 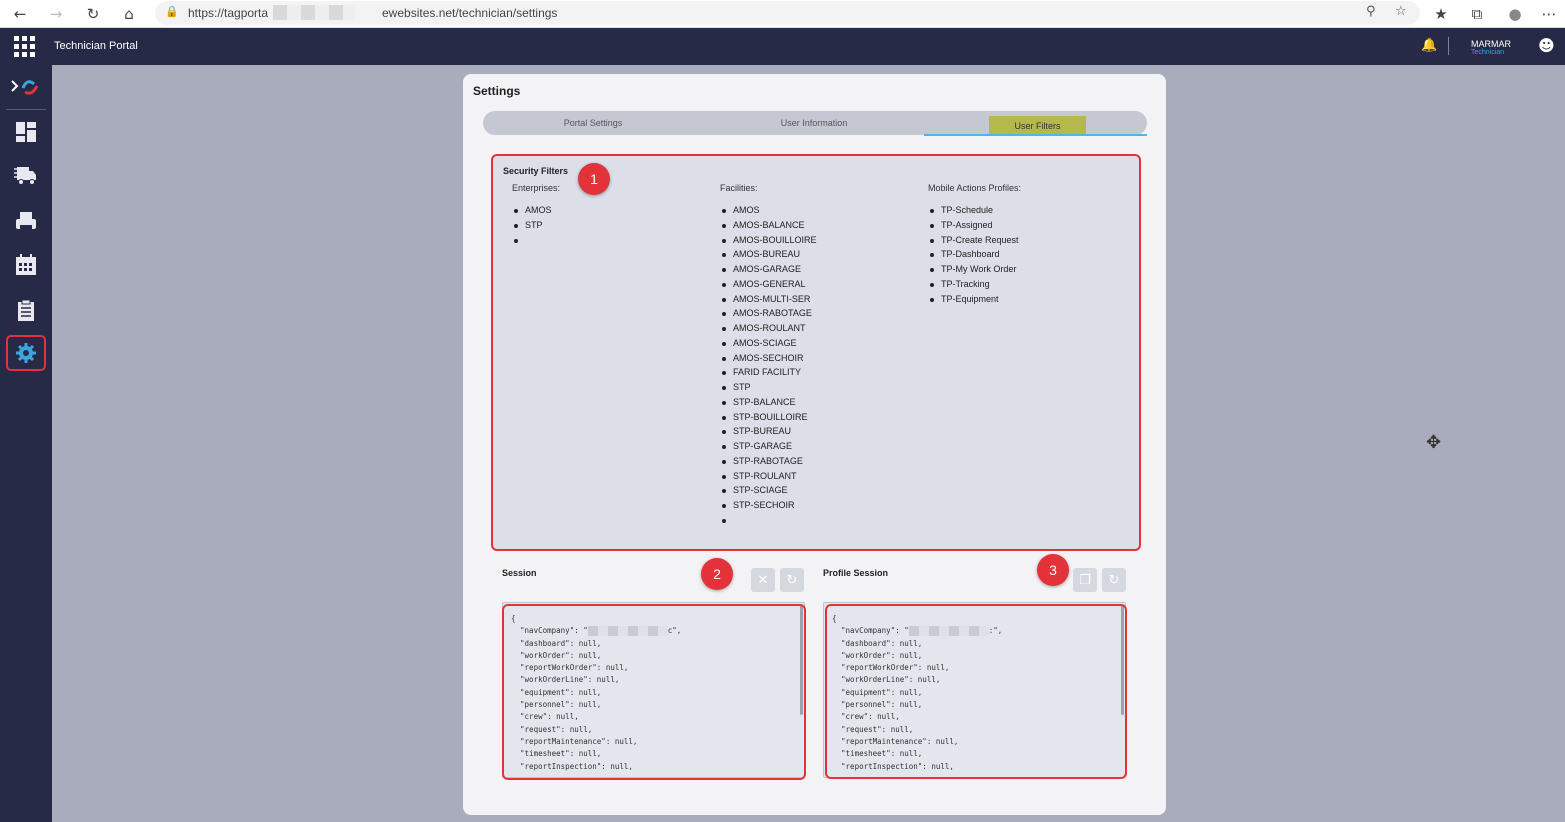 What do you see at coordinates (856, 573) in the screenshot?
I see `profile-session-label: Profile Session` at bounding box center [856, 573].